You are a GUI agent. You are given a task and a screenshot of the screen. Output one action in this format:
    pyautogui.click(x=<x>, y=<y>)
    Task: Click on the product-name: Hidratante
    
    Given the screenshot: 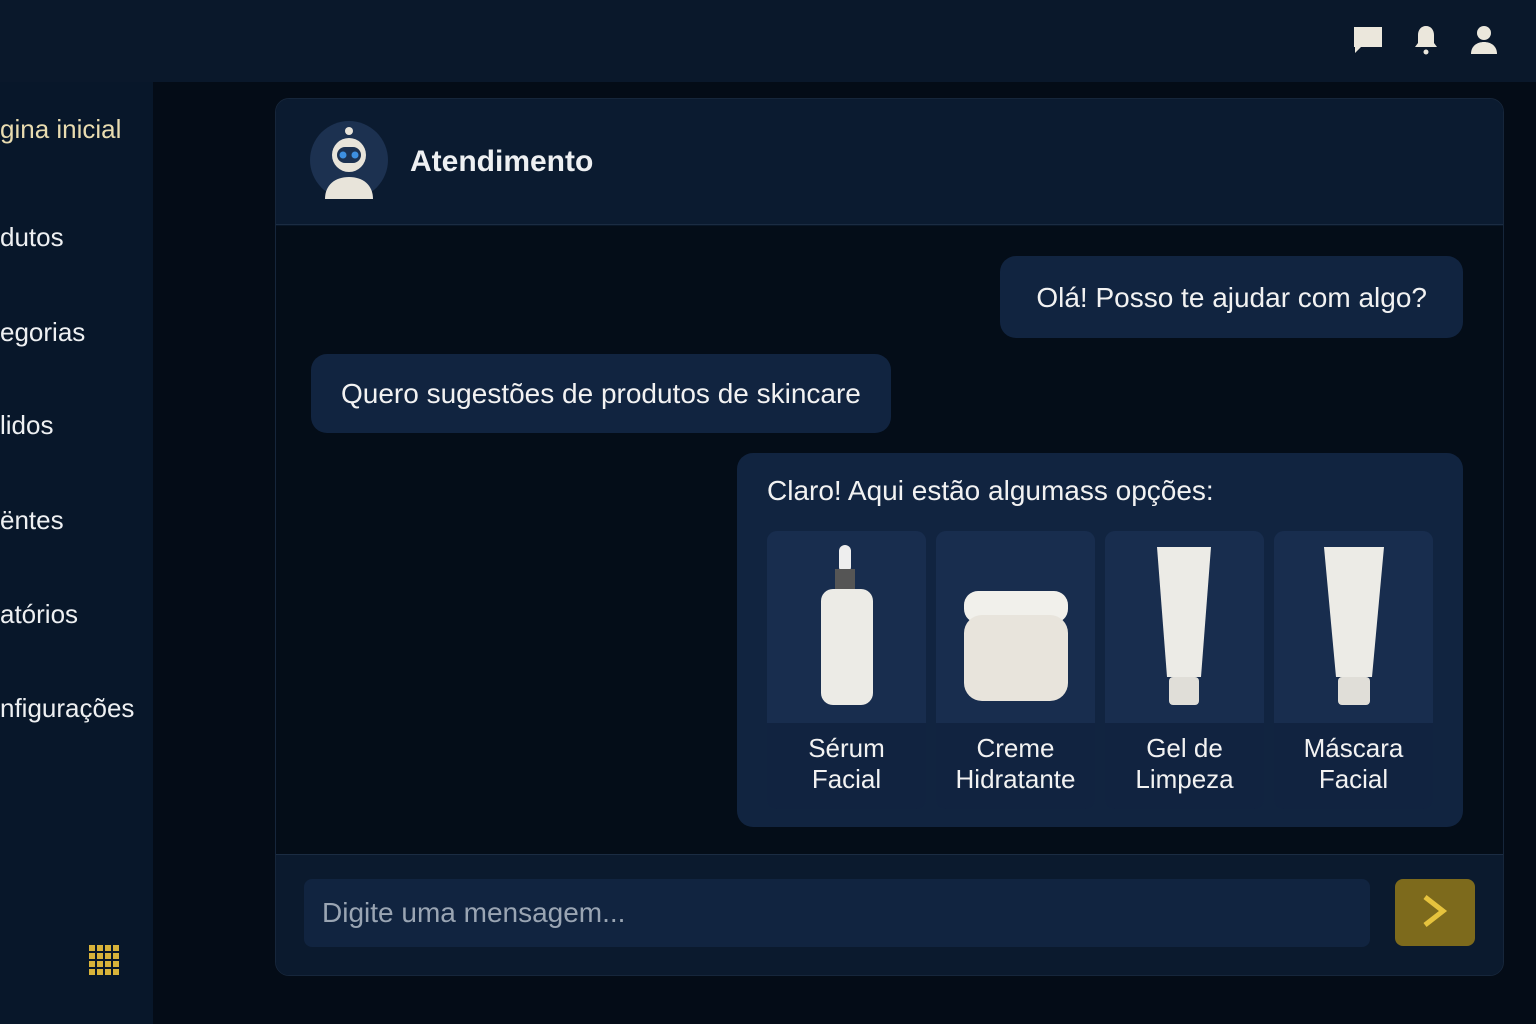 What is the action you would take?
    pyautogui.click(x=1015, y=779)
    